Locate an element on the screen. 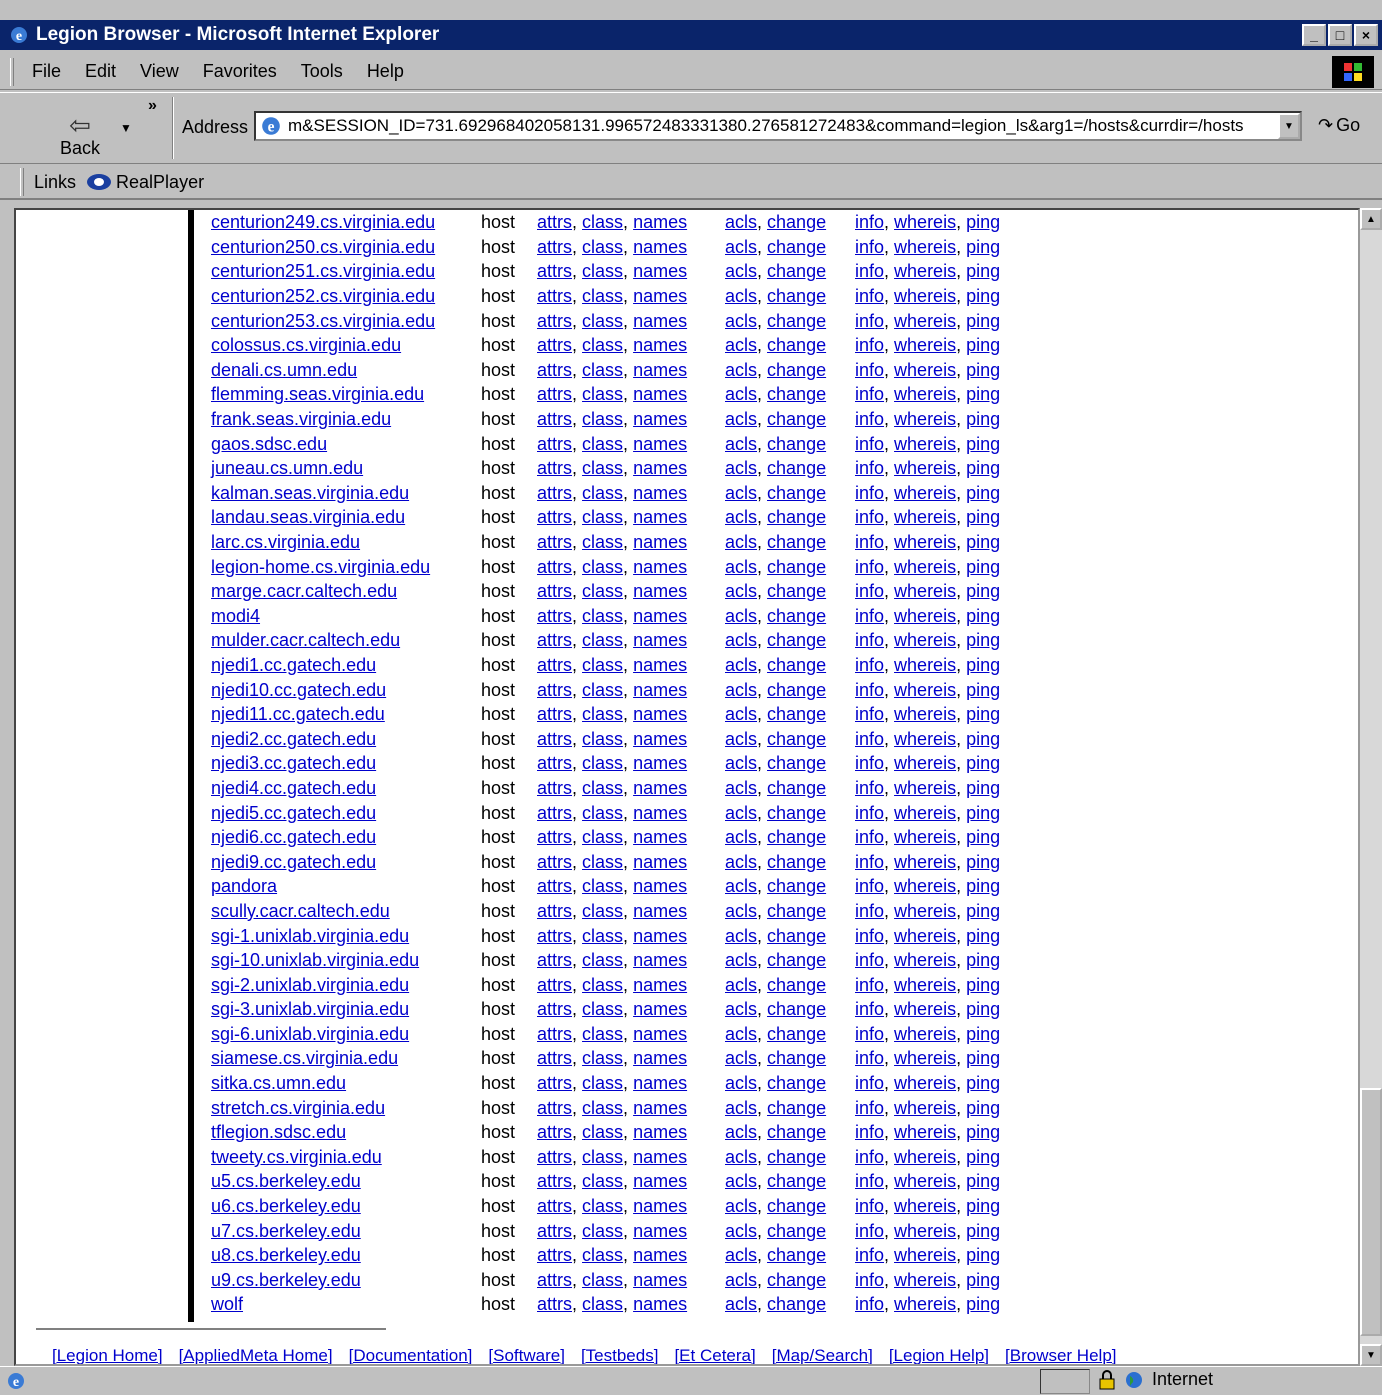 This screenshot has width=1382, height=1395. host-link: njedi6.cc.gatech.edu is located at coordinates (293, 837).